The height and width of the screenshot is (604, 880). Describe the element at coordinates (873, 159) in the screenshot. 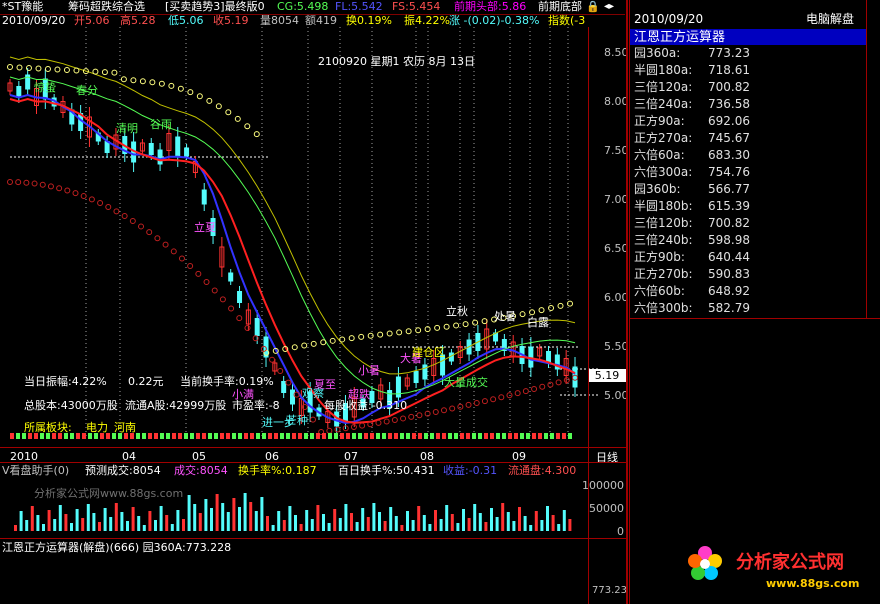

I see `panel-scrollbar` at that location.